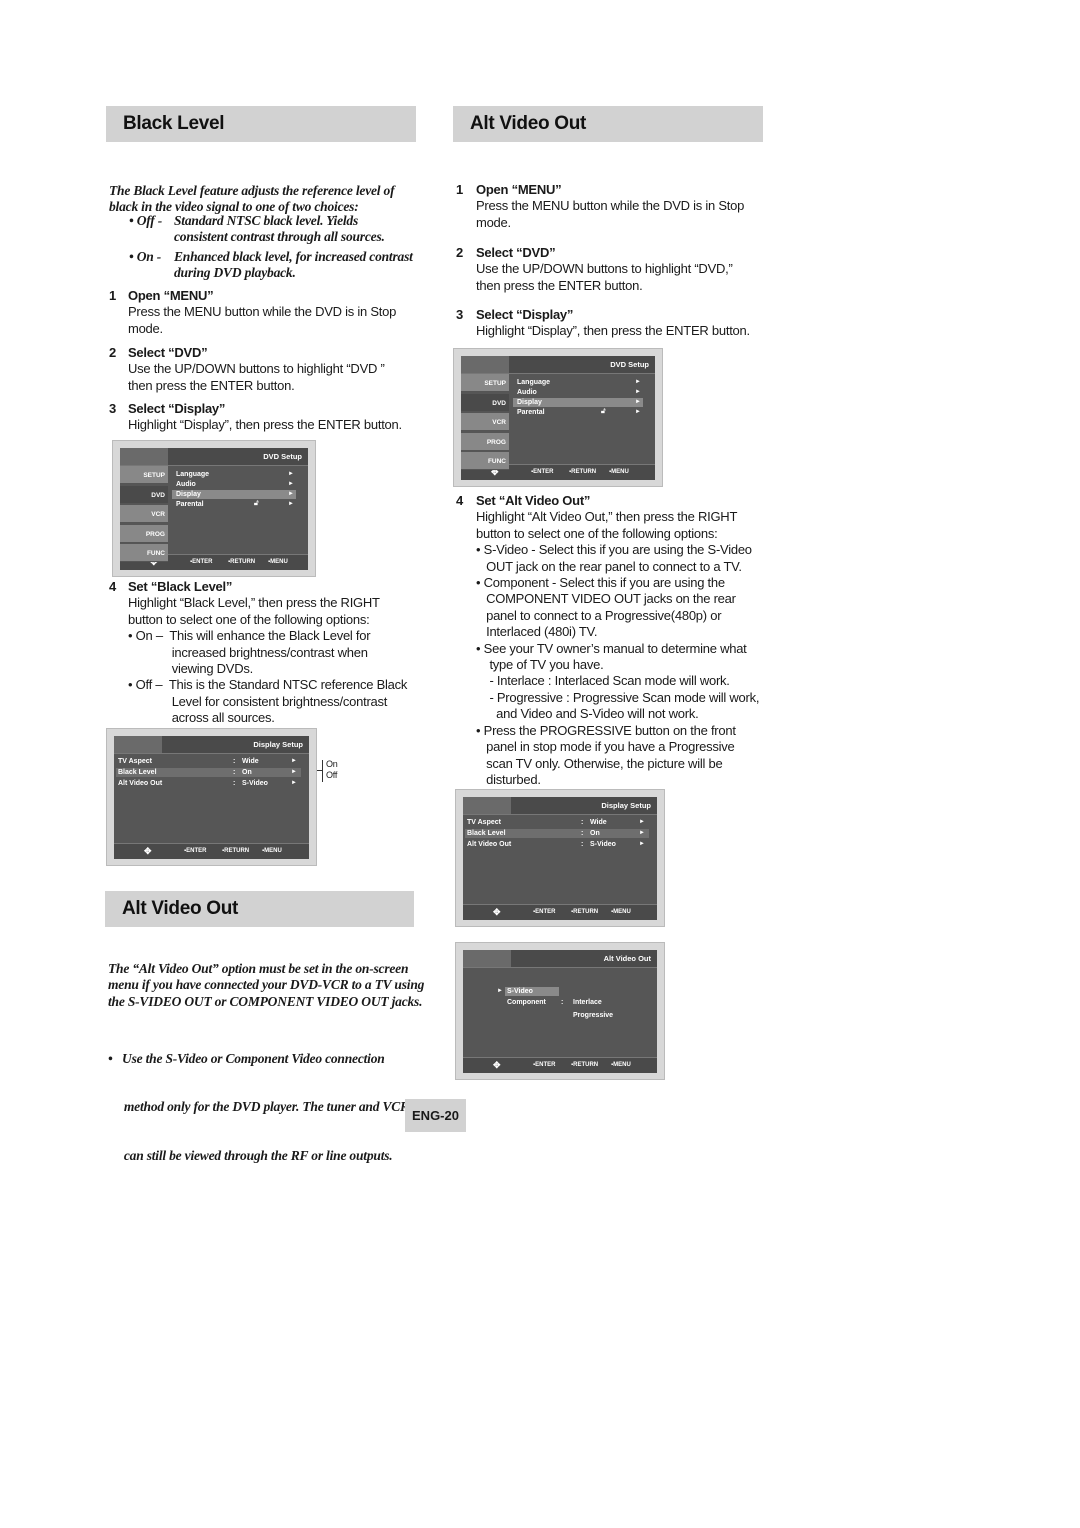  Describe the element at coordinates (144, 533) in the screenshot. I see `tab-prog: PROG` at that location.